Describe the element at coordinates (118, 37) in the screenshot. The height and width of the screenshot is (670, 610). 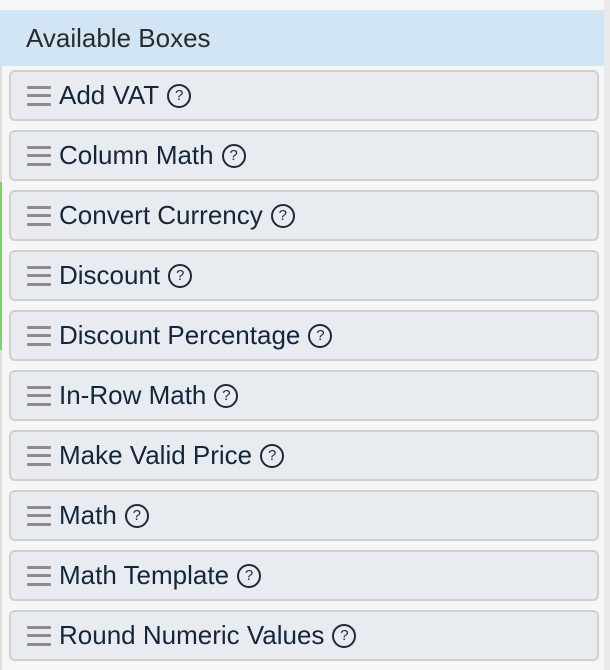
I see `panel-title: Available Boxes` at that location.